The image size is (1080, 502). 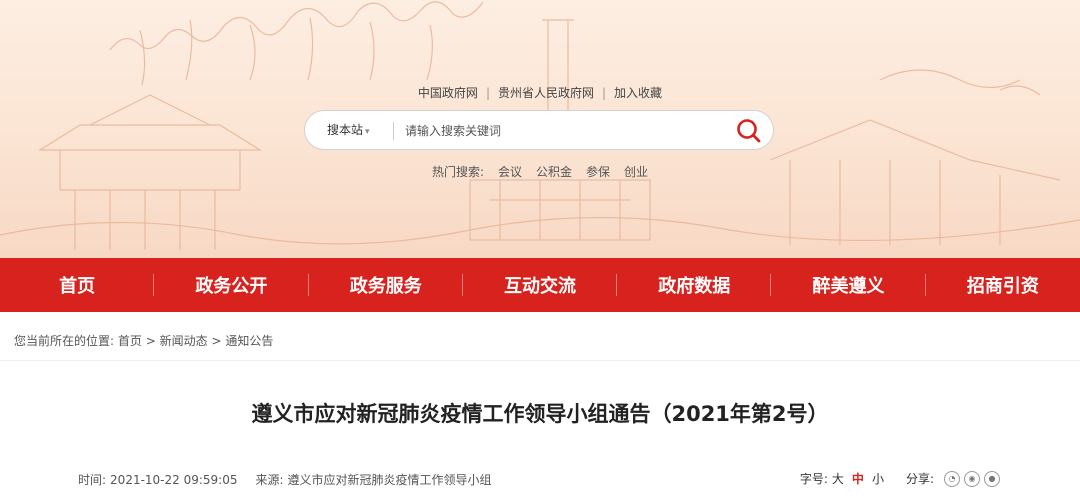 What do you see at coordinates (636, 172) in the screenshot?
I see `hot-search-keyword: 创业` at bounding box center [636, 172].